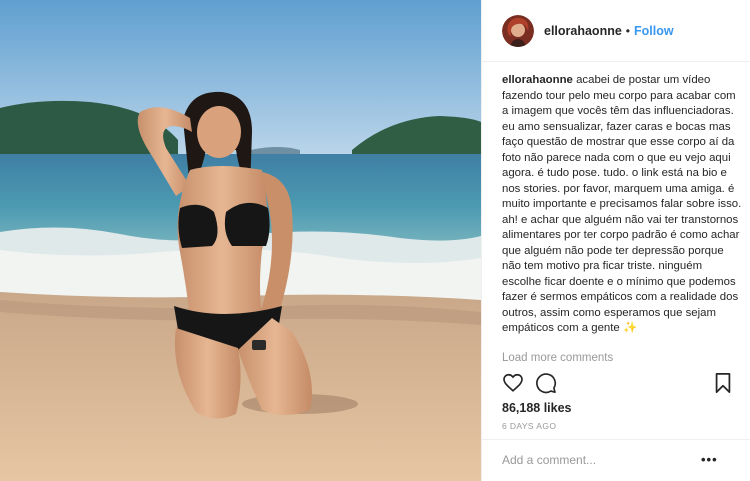  Describe the element at coordinates (583, 31) in the screenshot. I see `header-username: ellorahaonne` at that location.